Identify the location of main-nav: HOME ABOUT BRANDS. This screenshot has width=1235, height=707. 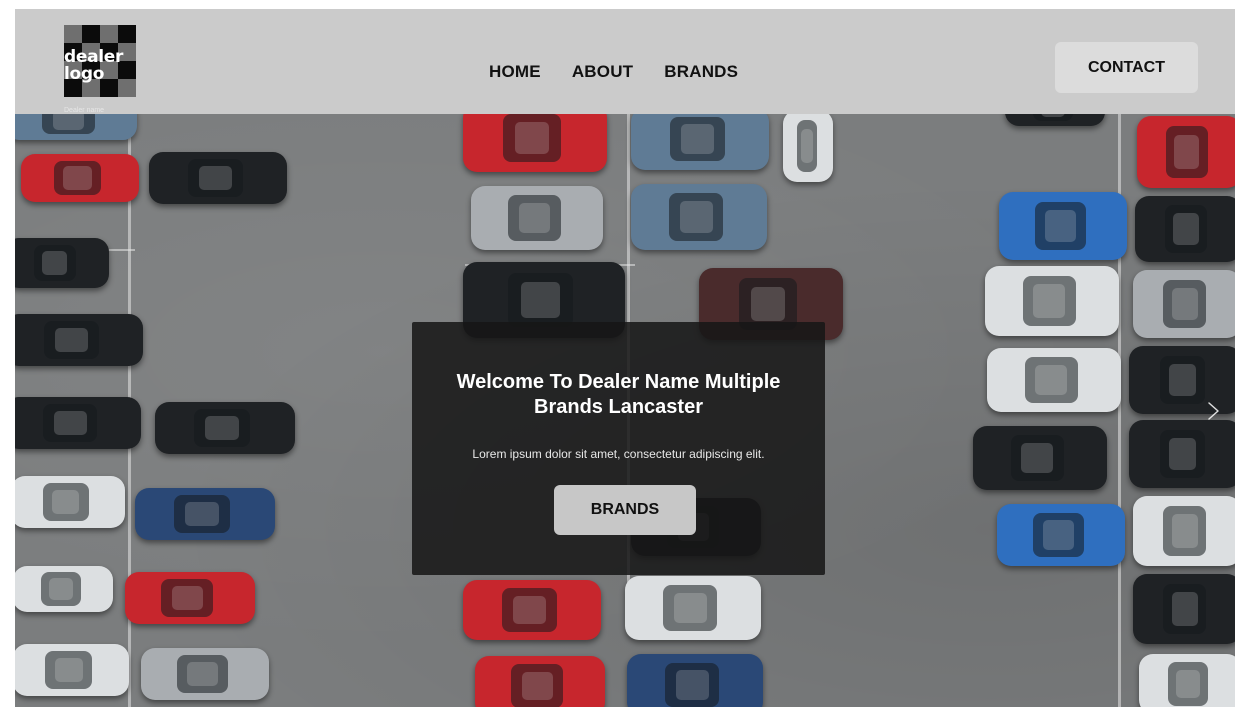
(613, 72).